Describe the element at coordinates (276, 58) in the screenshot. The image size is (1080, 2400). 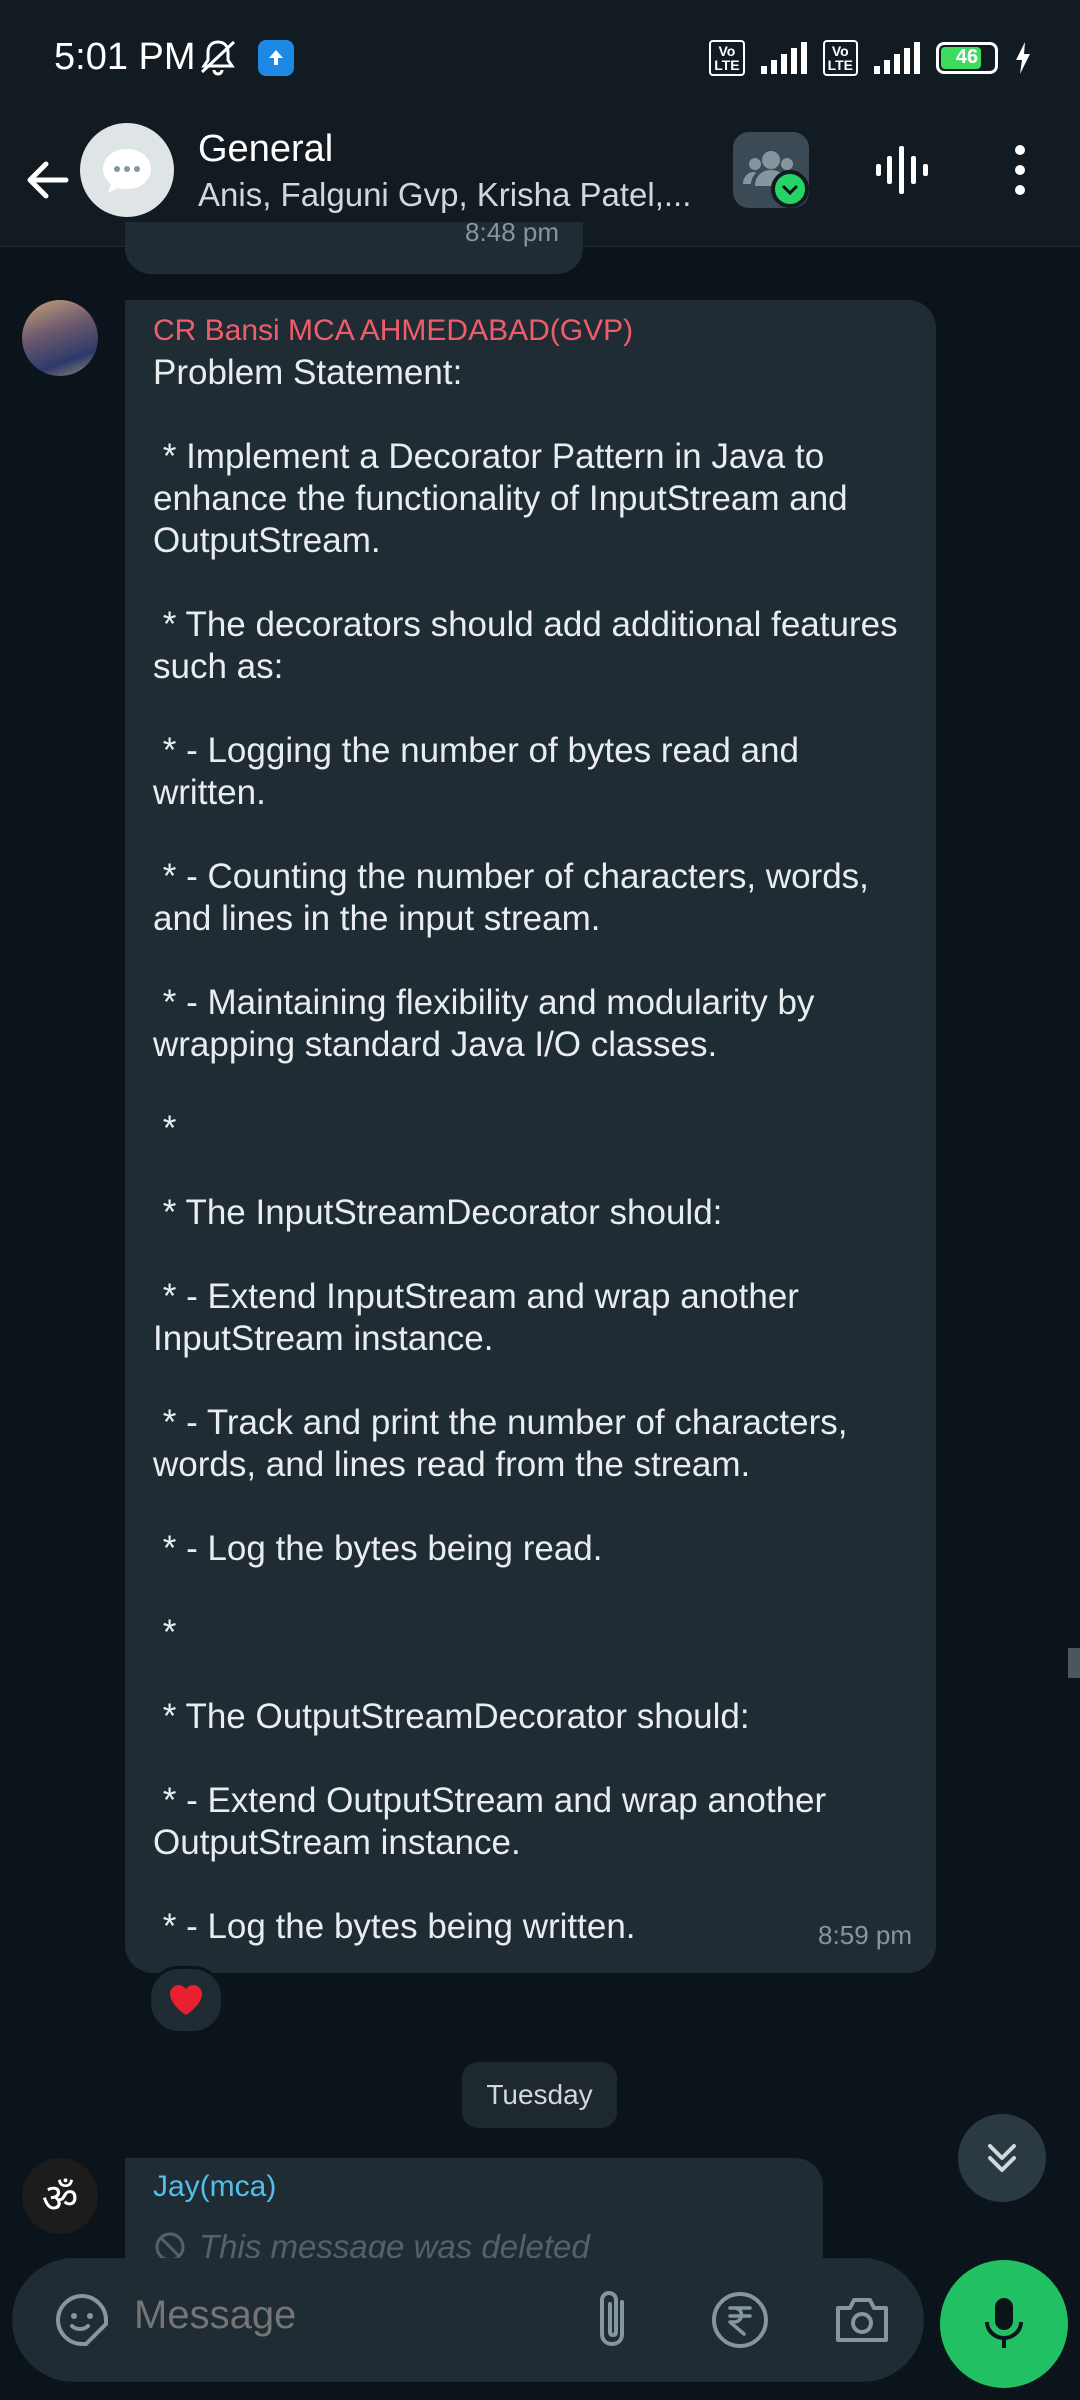
I see `upload-icon` at that location.